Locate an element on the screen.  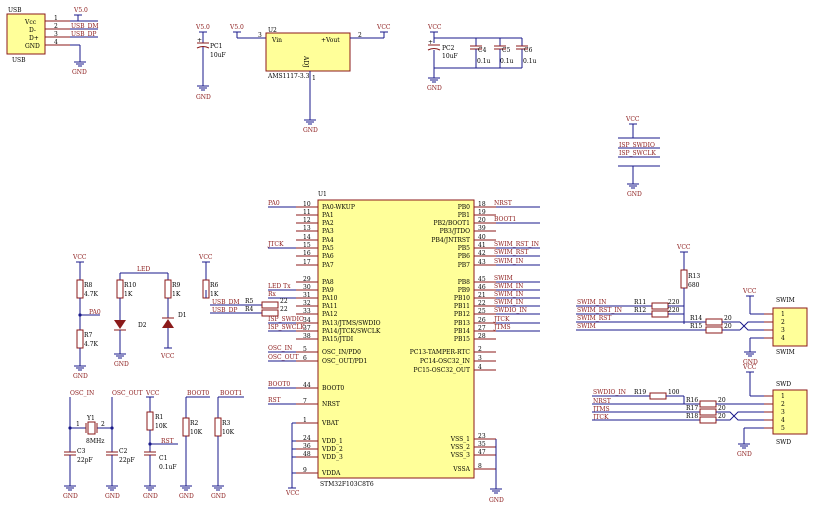
swd-connector is located at coordinates (790, 412).